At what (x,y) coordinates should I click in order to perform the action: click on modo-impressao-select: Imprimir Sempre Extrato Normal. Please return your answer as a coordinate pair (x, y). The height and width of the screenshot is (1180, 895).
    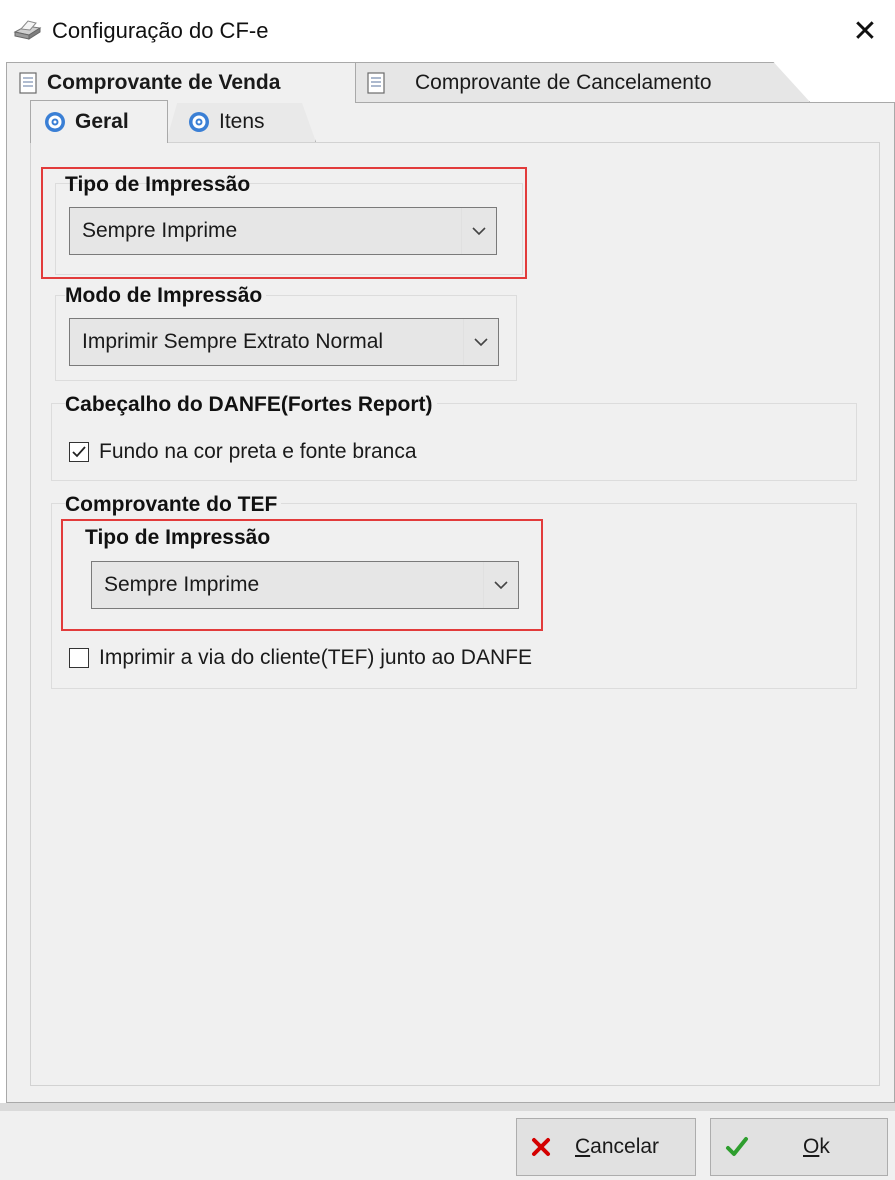
    Looking at the image, I should click on (284, 342).